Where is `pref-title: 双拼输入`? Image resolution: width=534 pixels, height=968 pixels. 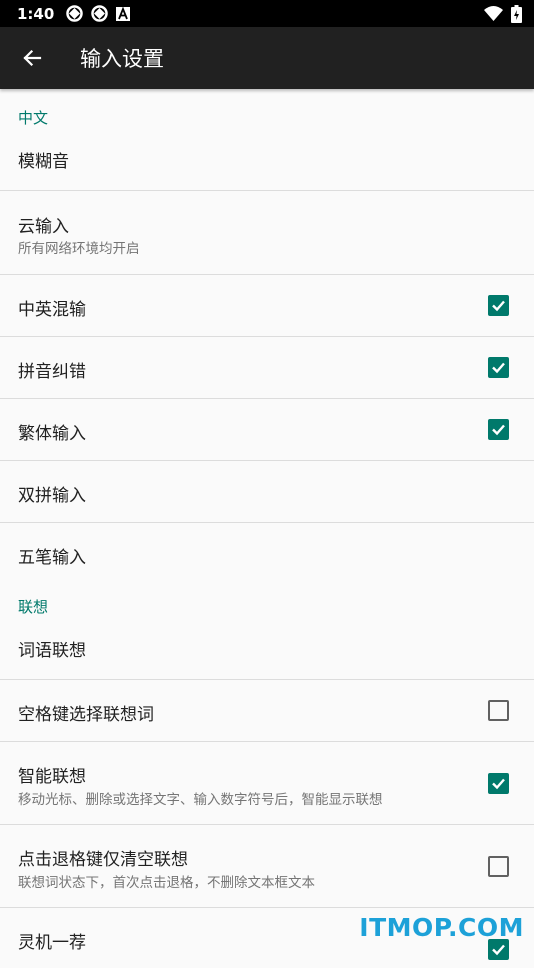 pref-title: 双拼输入 is located at coordinates (52, 496).